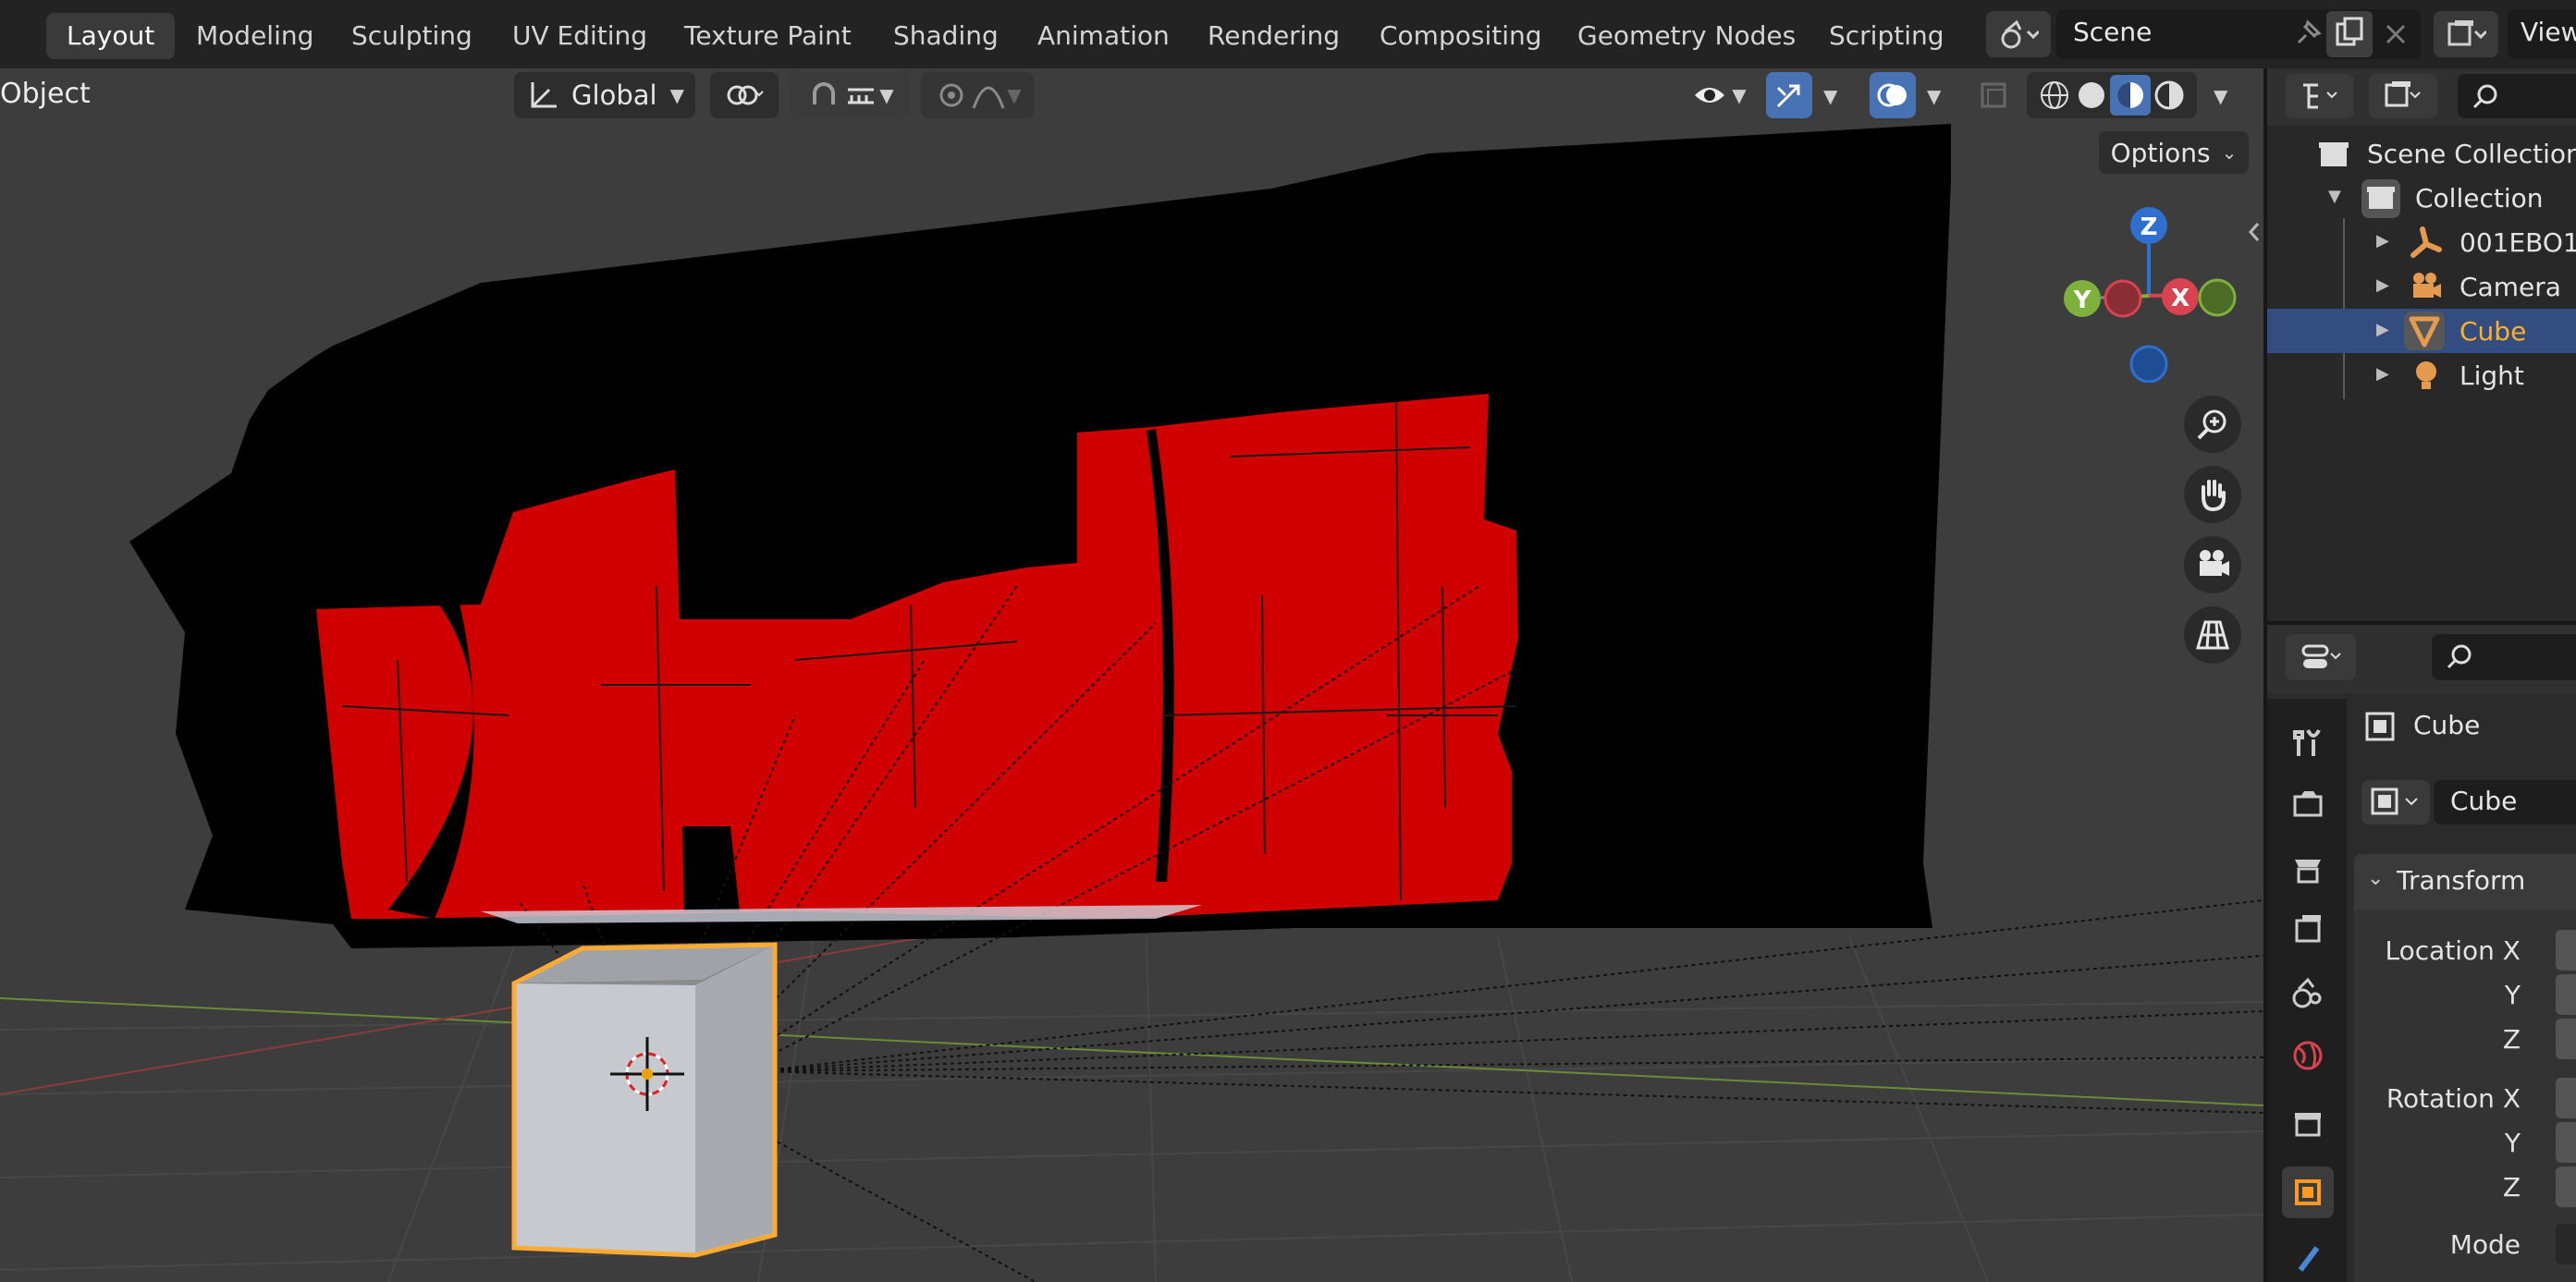  I want to click on outliner-row-collection: ▼ Collection, so click(2421, 198).